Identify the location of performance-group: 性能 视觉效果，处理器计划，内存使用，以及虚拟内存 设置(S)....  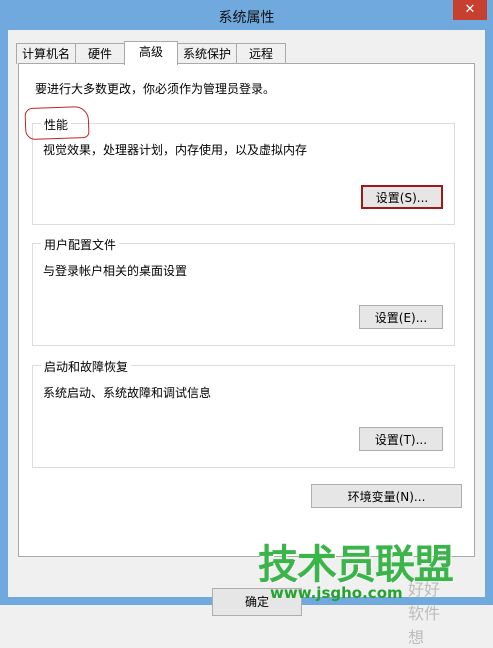
(243, 170).